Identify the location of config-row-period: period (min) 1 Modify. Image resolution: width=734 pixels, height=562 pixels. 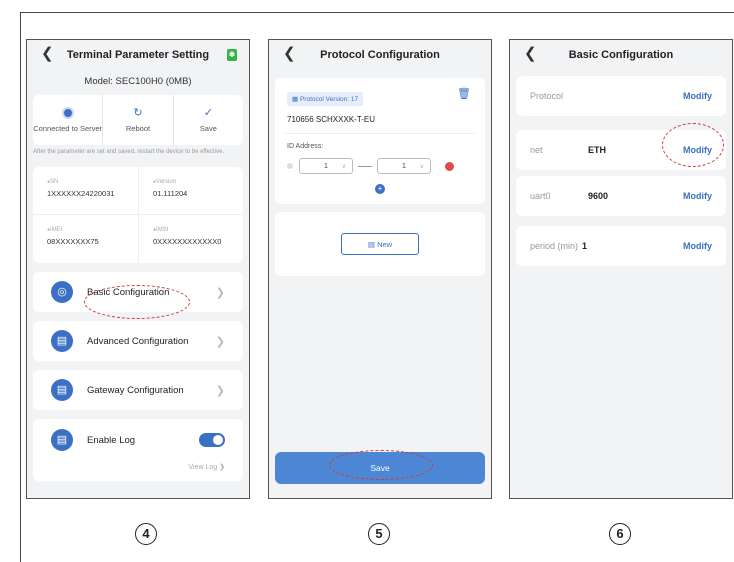
(621, 246).